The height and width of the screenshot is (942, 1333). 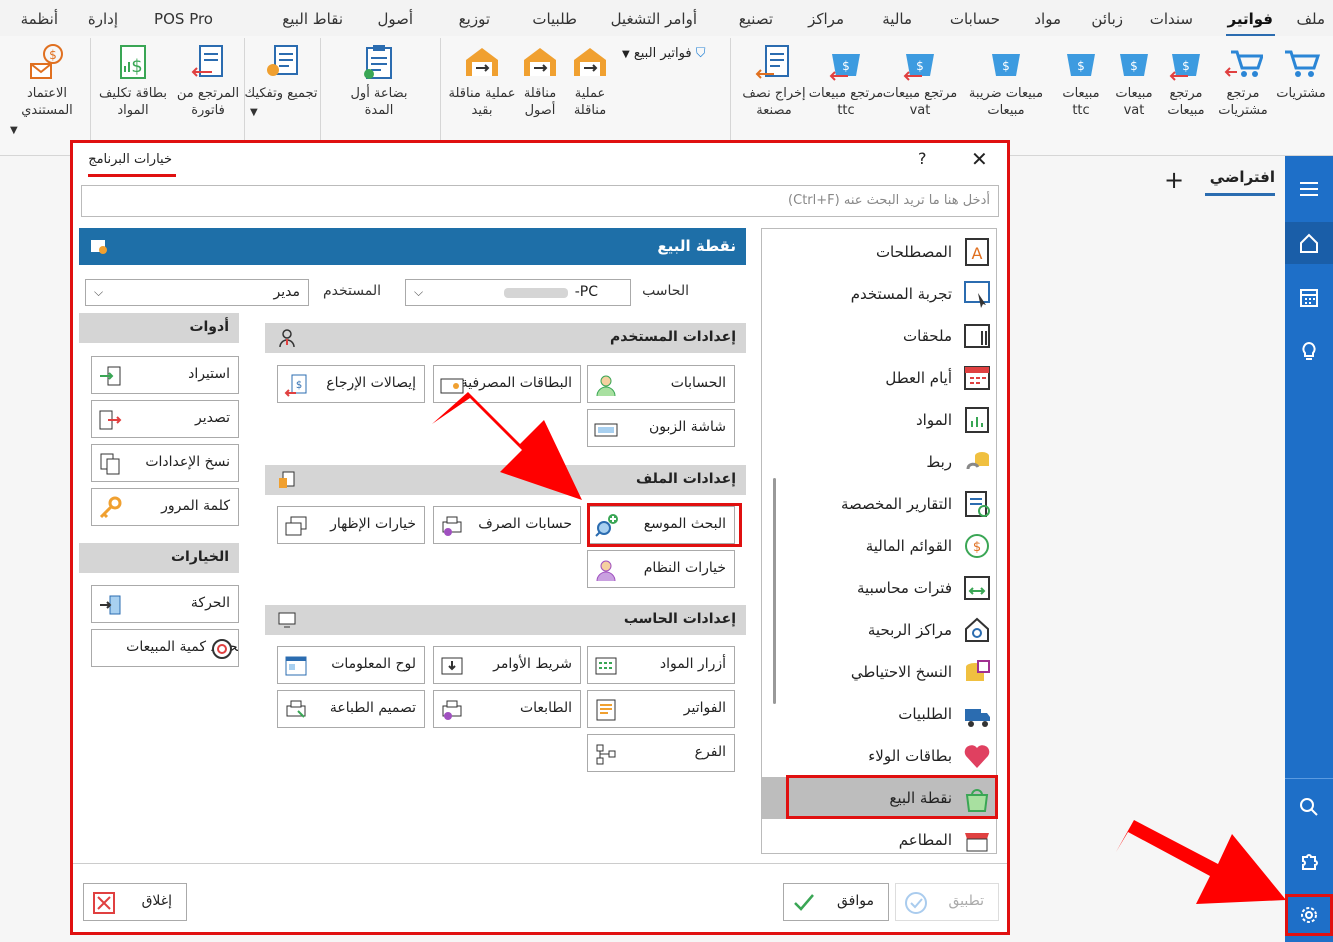 What do you see at coordinates (1201, 862) in the screenshot?
I see `arrow-to-settings` at bounding box center [1201, 862].